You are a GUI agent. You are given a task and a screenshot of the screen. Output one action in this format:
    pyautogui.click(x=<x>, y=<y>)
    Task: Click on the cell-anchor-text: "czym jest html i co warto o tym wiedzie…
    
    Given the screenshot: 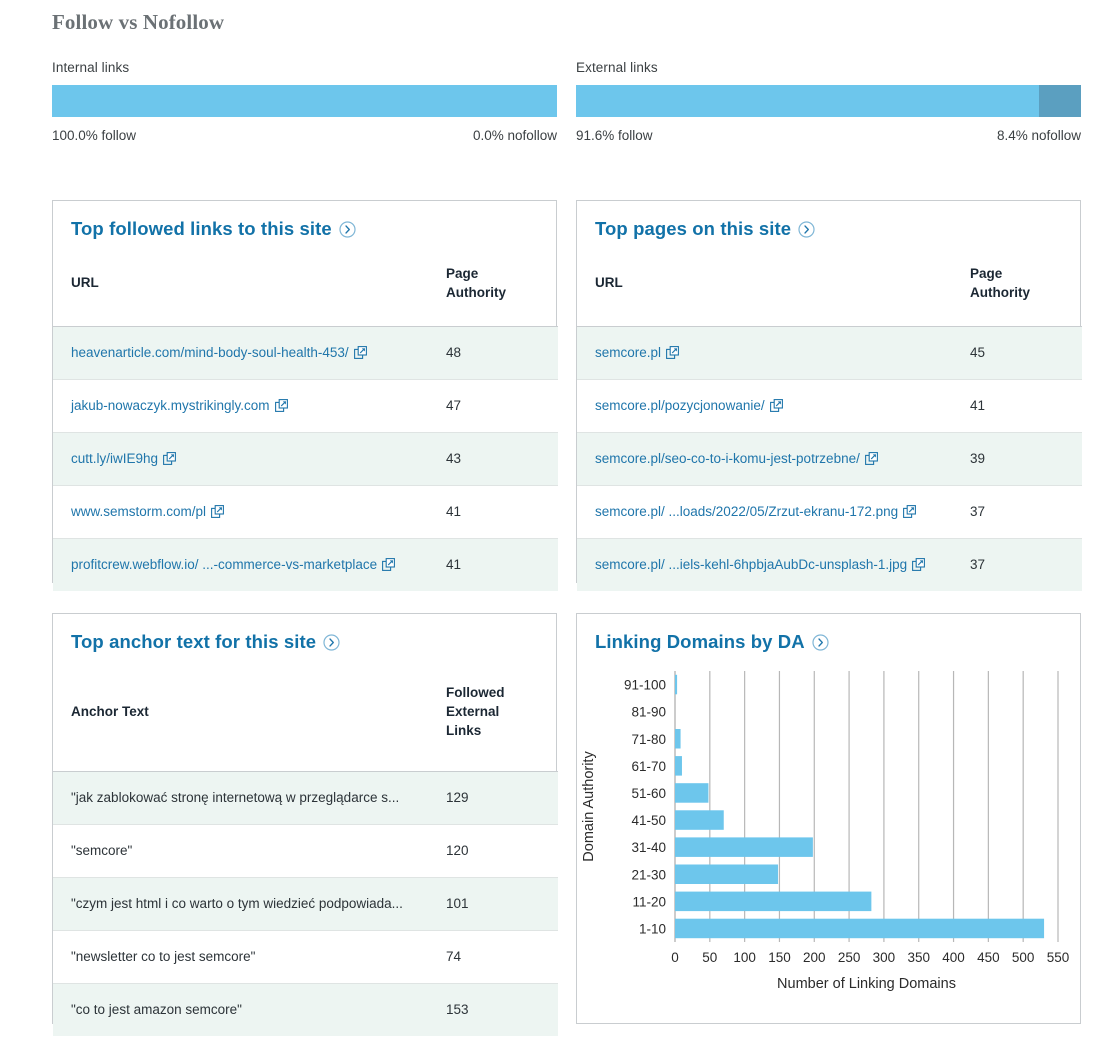 What is the action you would take?
    pyautogui.click(x=240, y=904)
    